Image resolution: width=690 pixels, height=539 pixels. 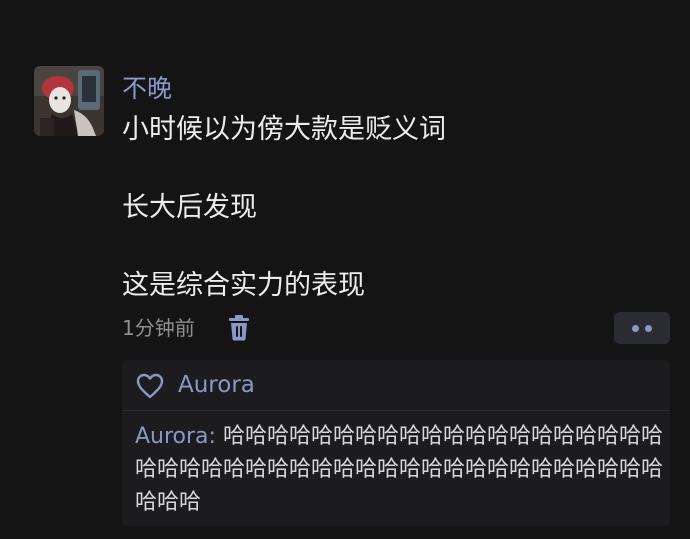 What do you see at coordinates (189, 207) in the screenshot?
I see `post-line: 长大后发现` at bounding box center [189, 207].